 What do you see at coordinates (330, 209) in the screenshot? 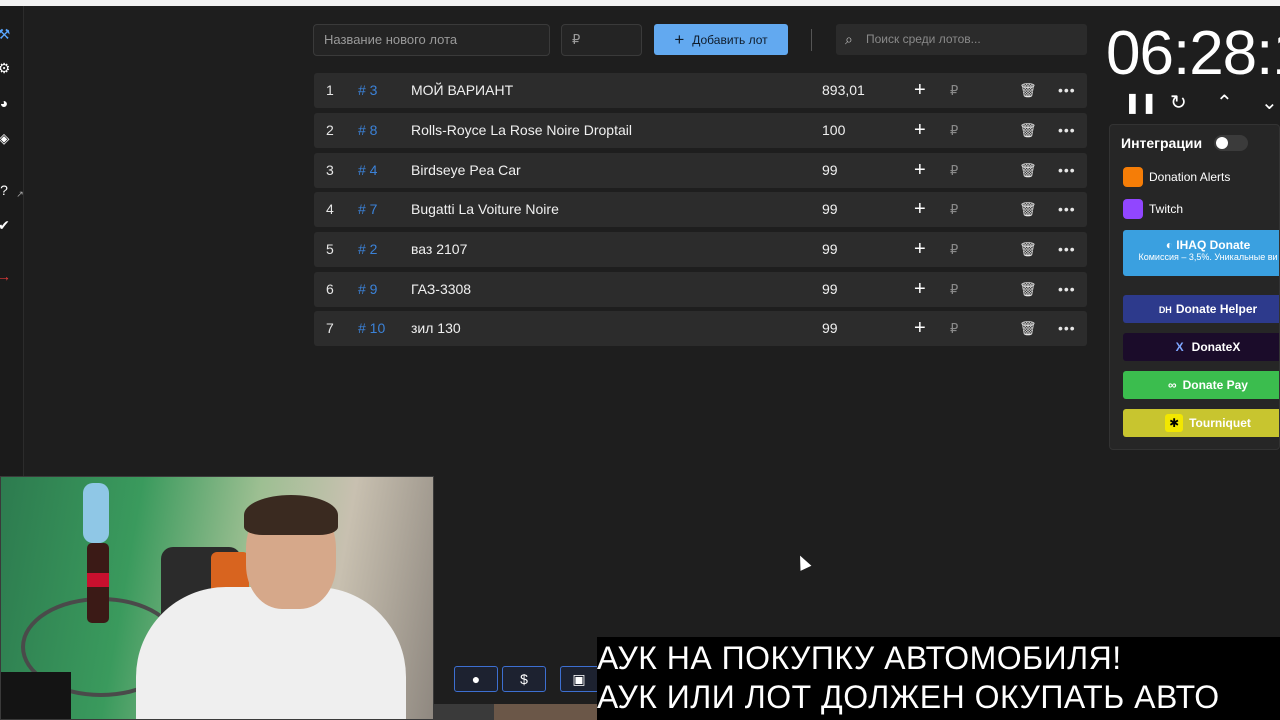
I see `lot-number: 4` at bounding box center [330, 209].